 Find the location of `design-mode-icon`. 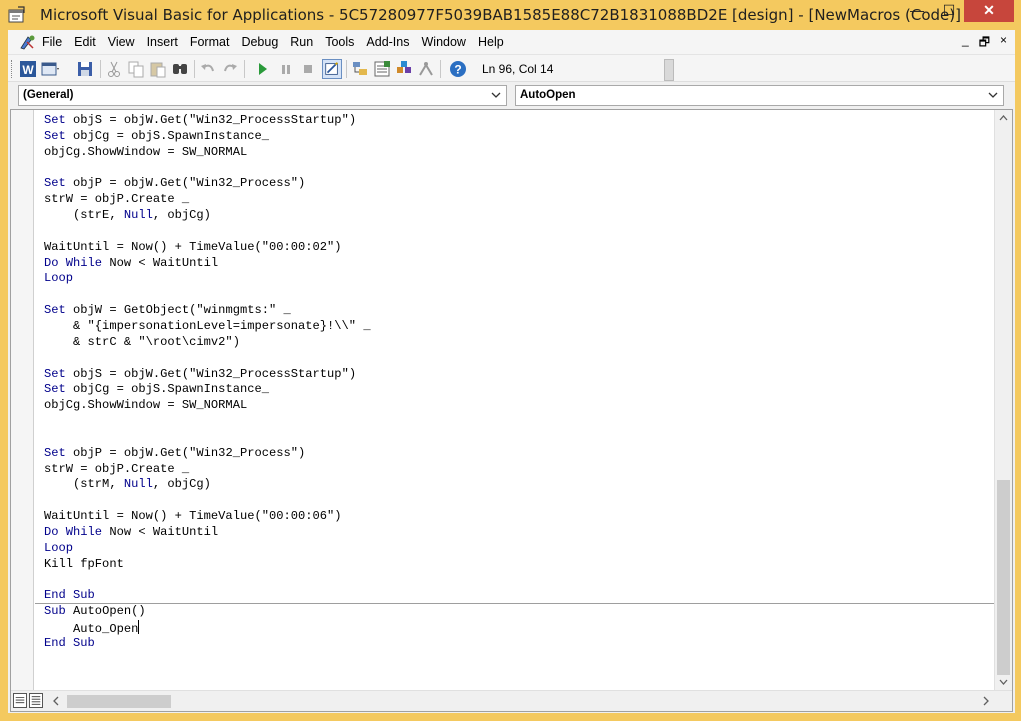

design-mode-icon is located at coordinates (332, 69).